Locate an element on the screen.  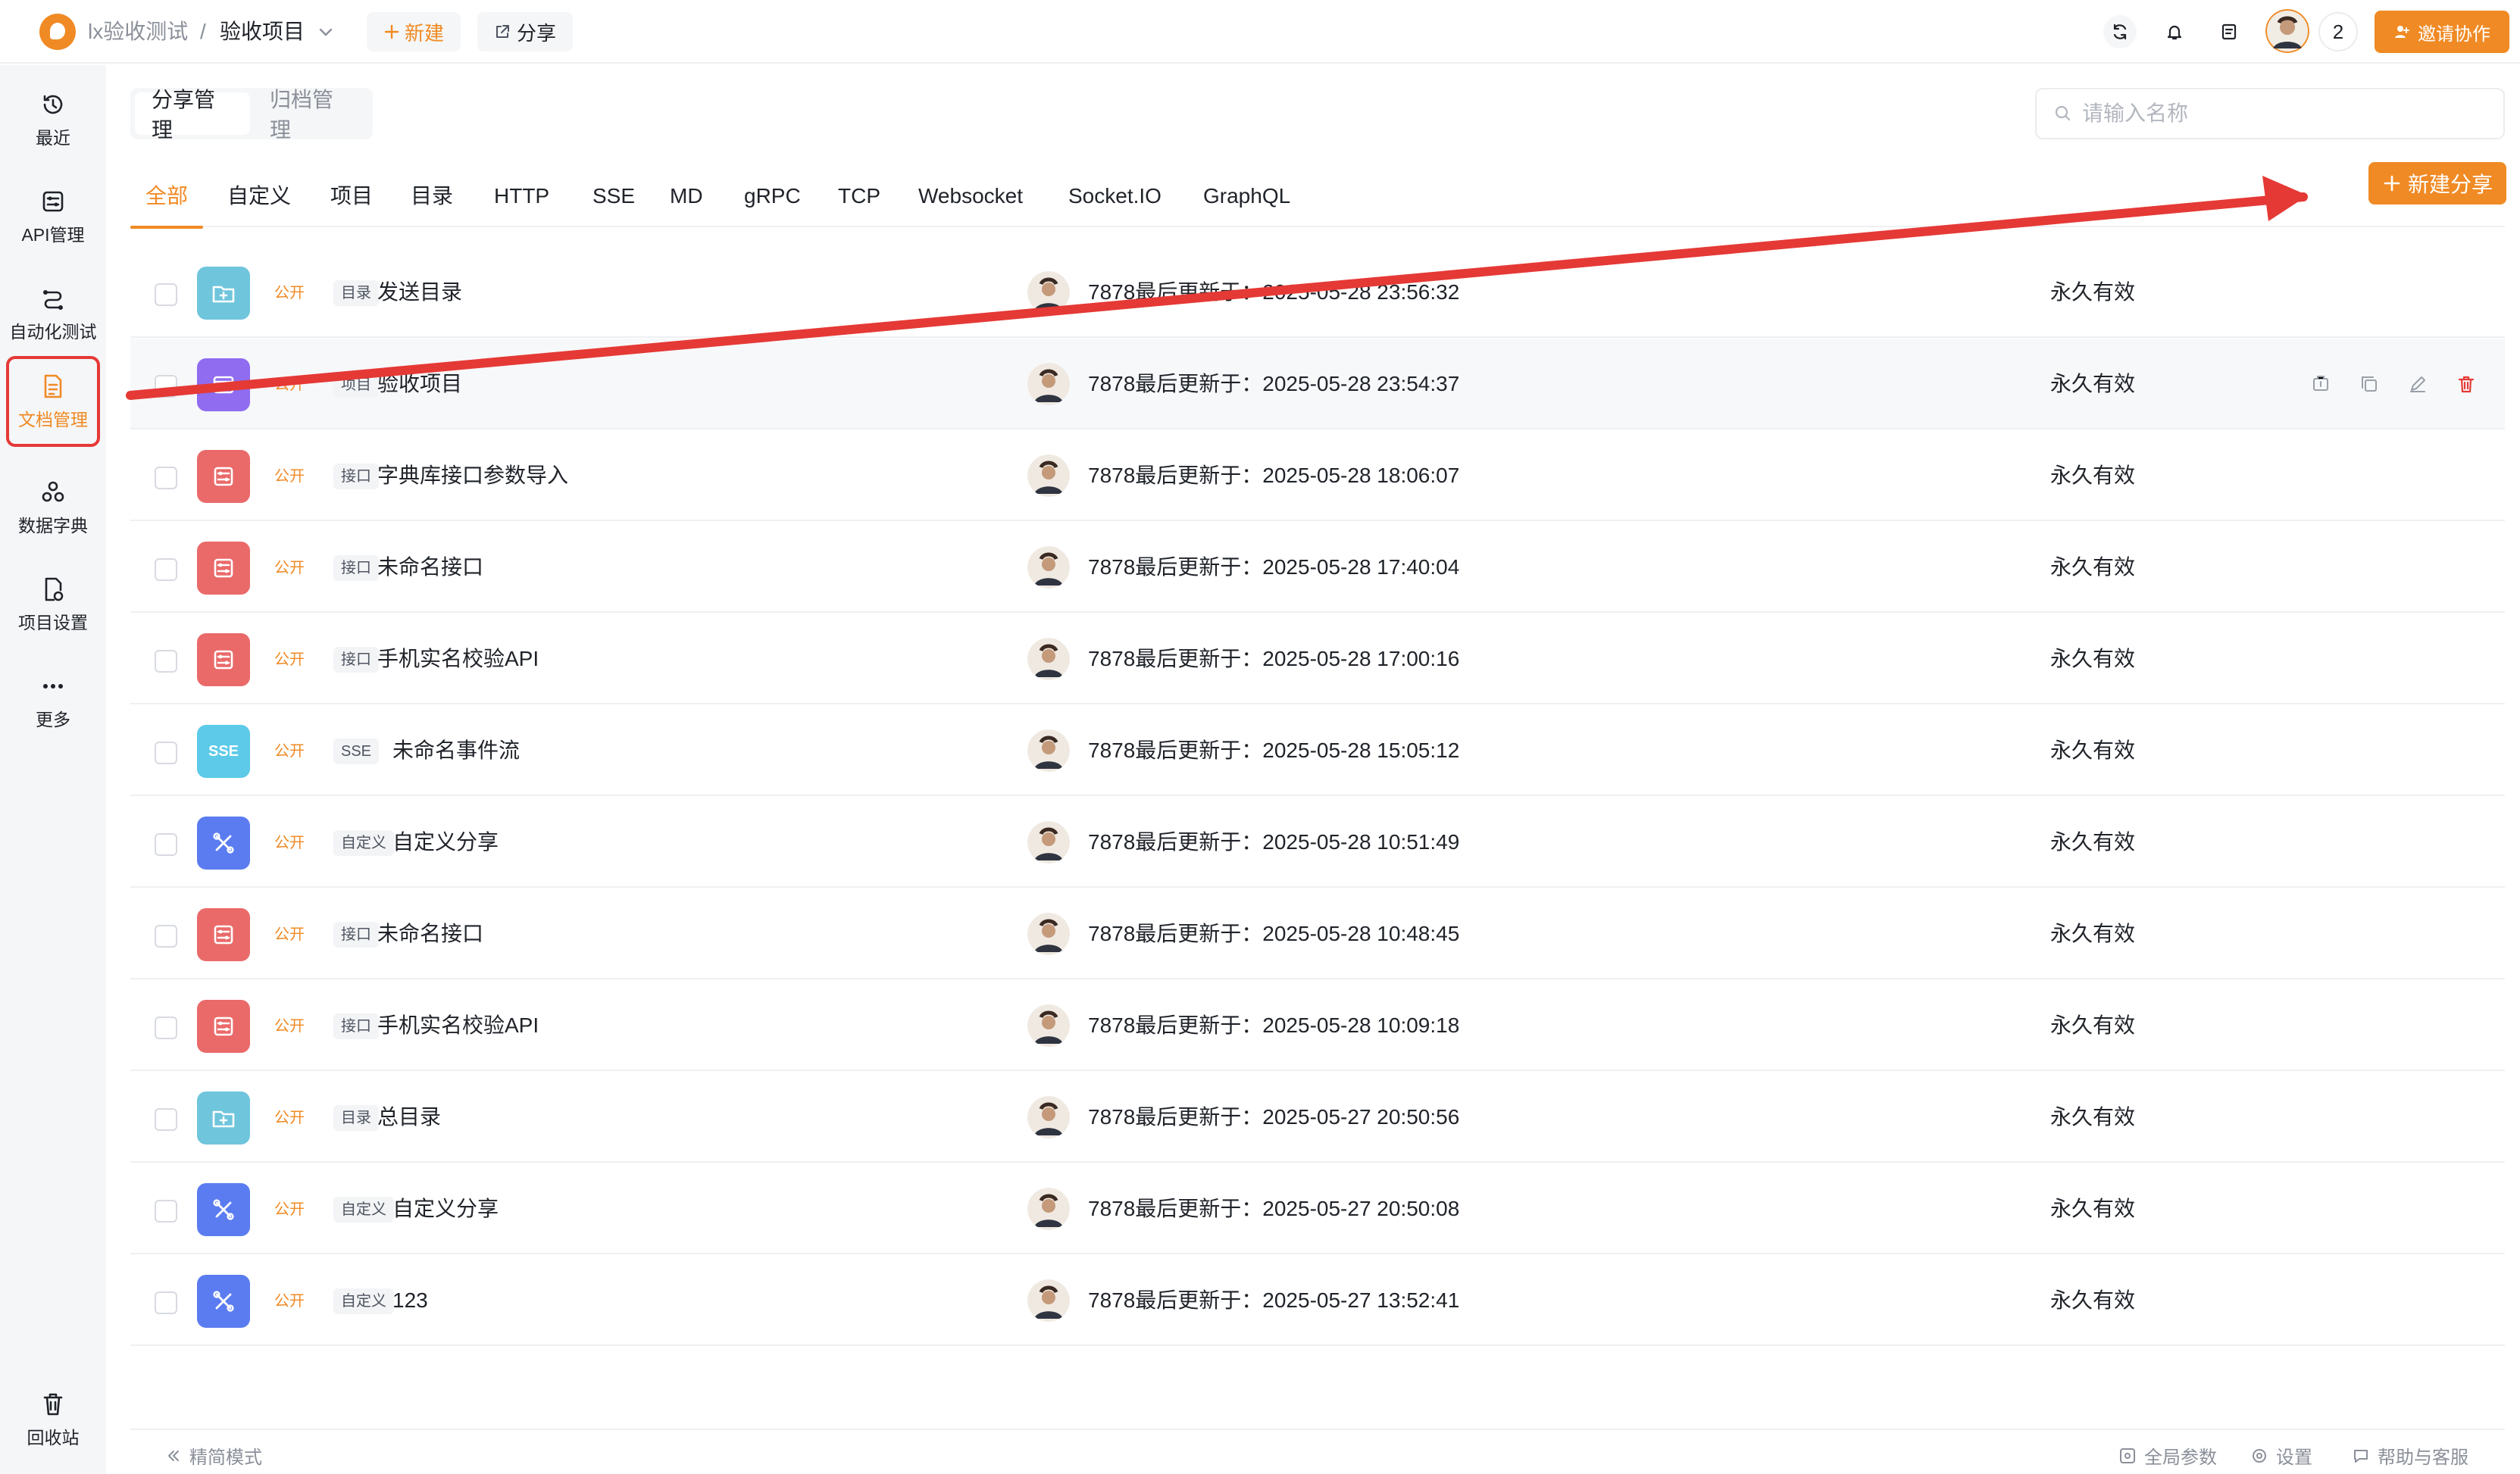
compact-mode-toggle: 精简模式 is located at coordinates (213, 1455).